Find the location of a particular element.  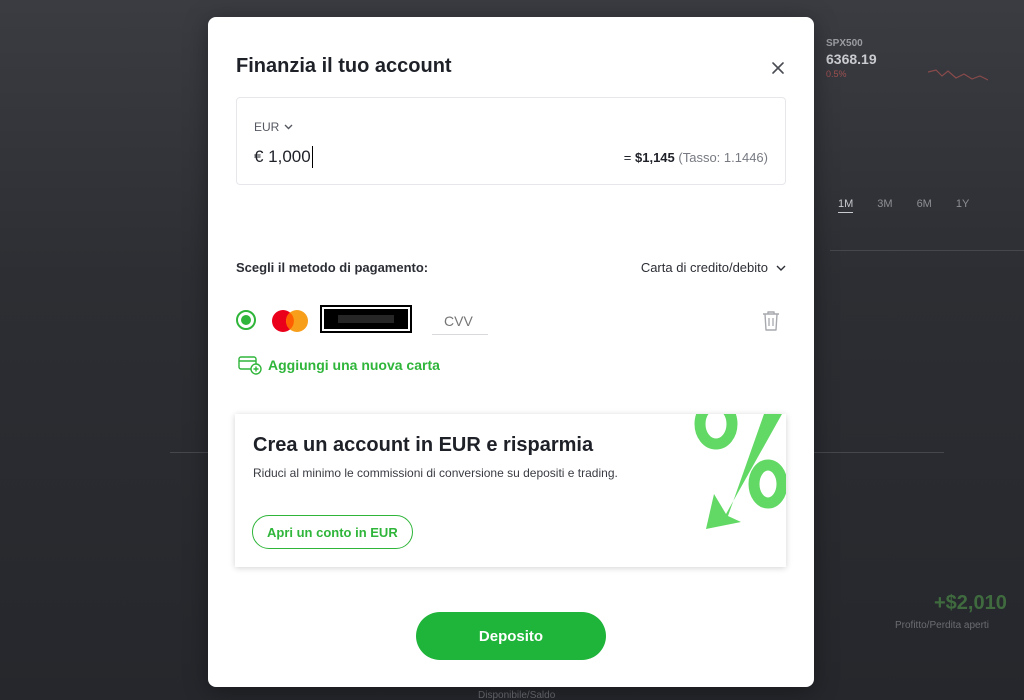

bg-tab-3: 6M is located at coordinates (924, 204).